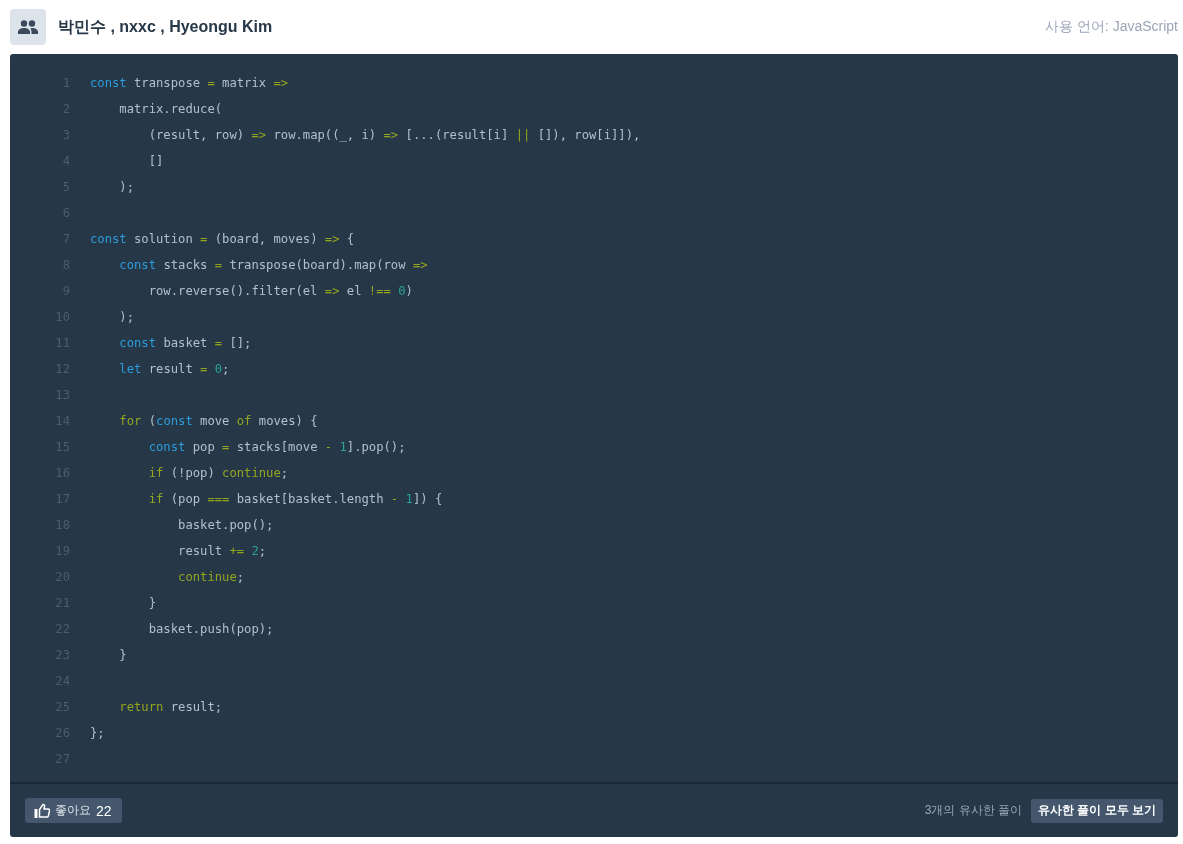 The height and width of the screenshot is (844, 1183). I want to click on like-button: 좋아요 22, so click(73, 810).